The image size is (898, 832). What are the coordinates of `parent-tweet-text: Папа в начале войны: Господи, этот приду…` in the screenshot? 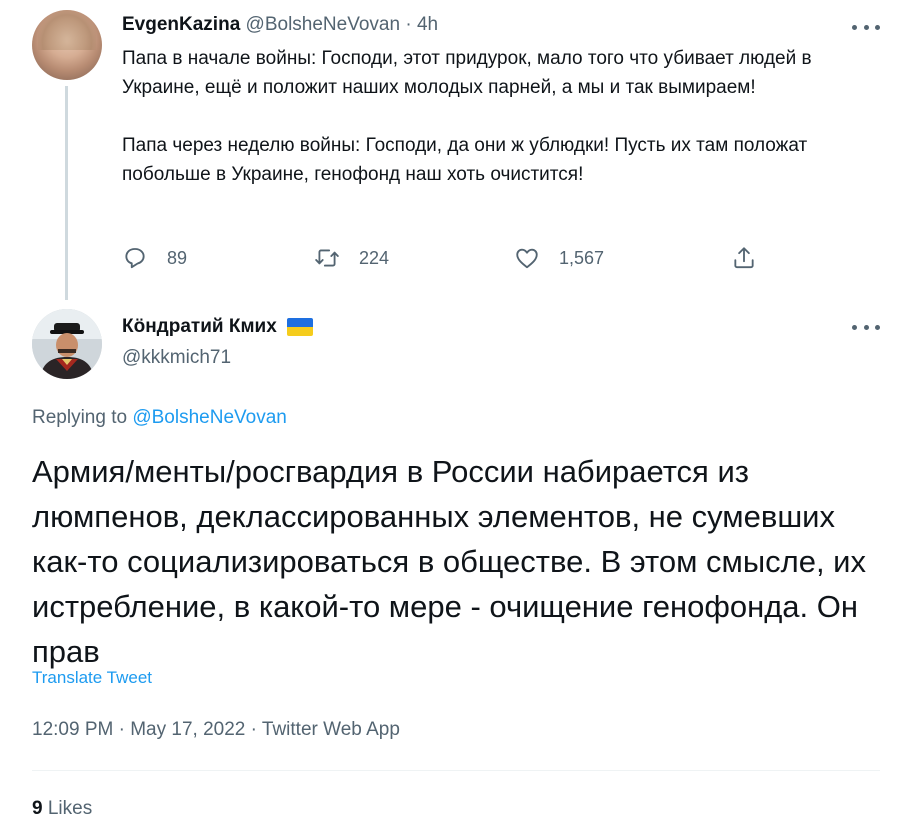 It's located at (467, 116).